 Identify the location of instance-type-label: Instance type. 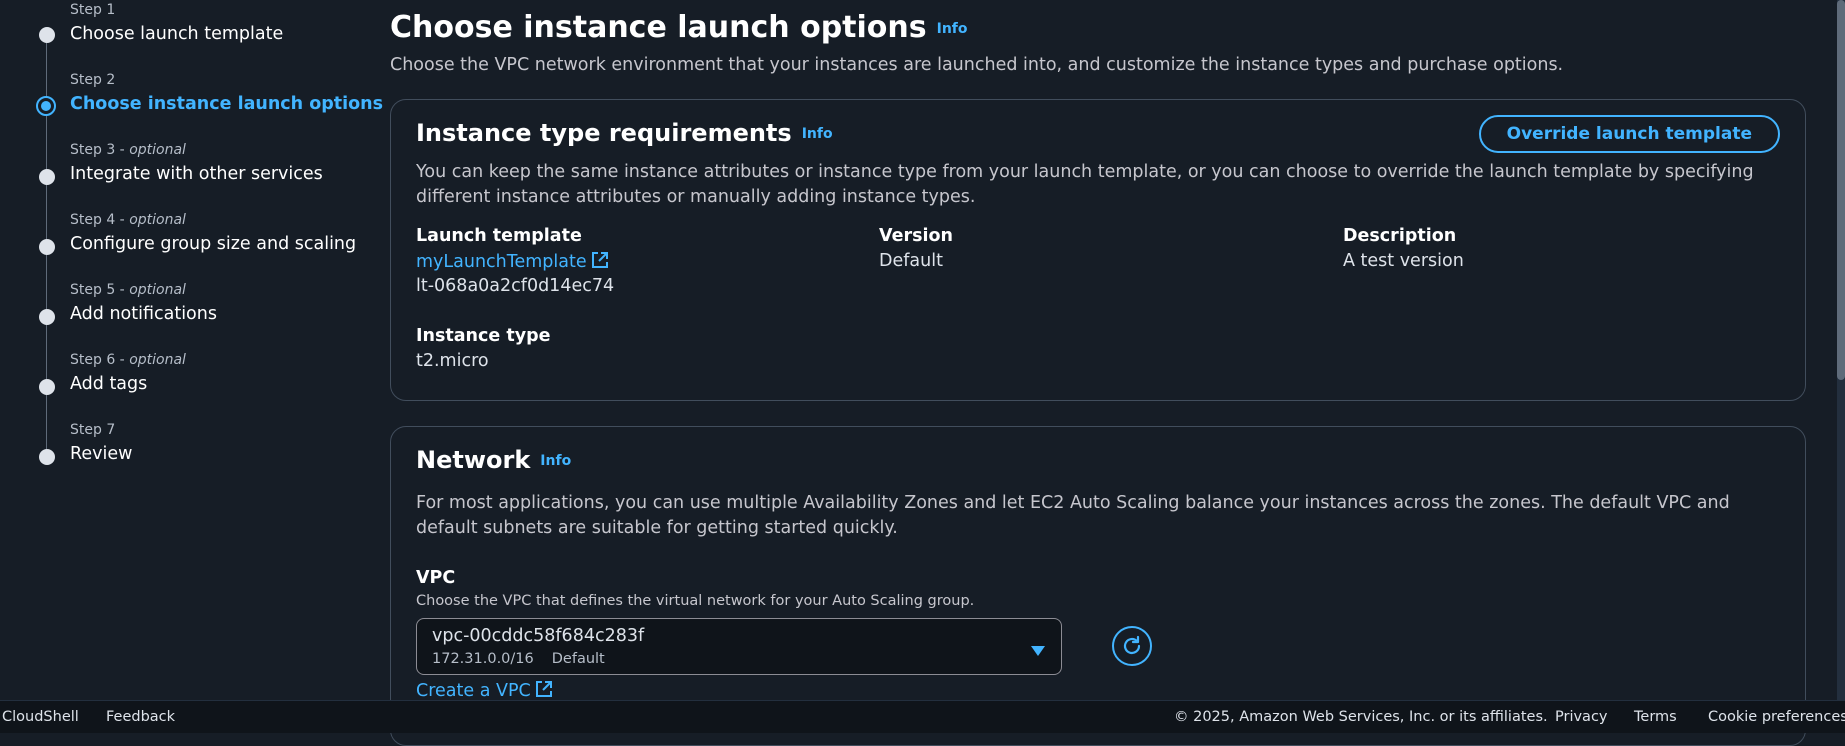
(483, 336).